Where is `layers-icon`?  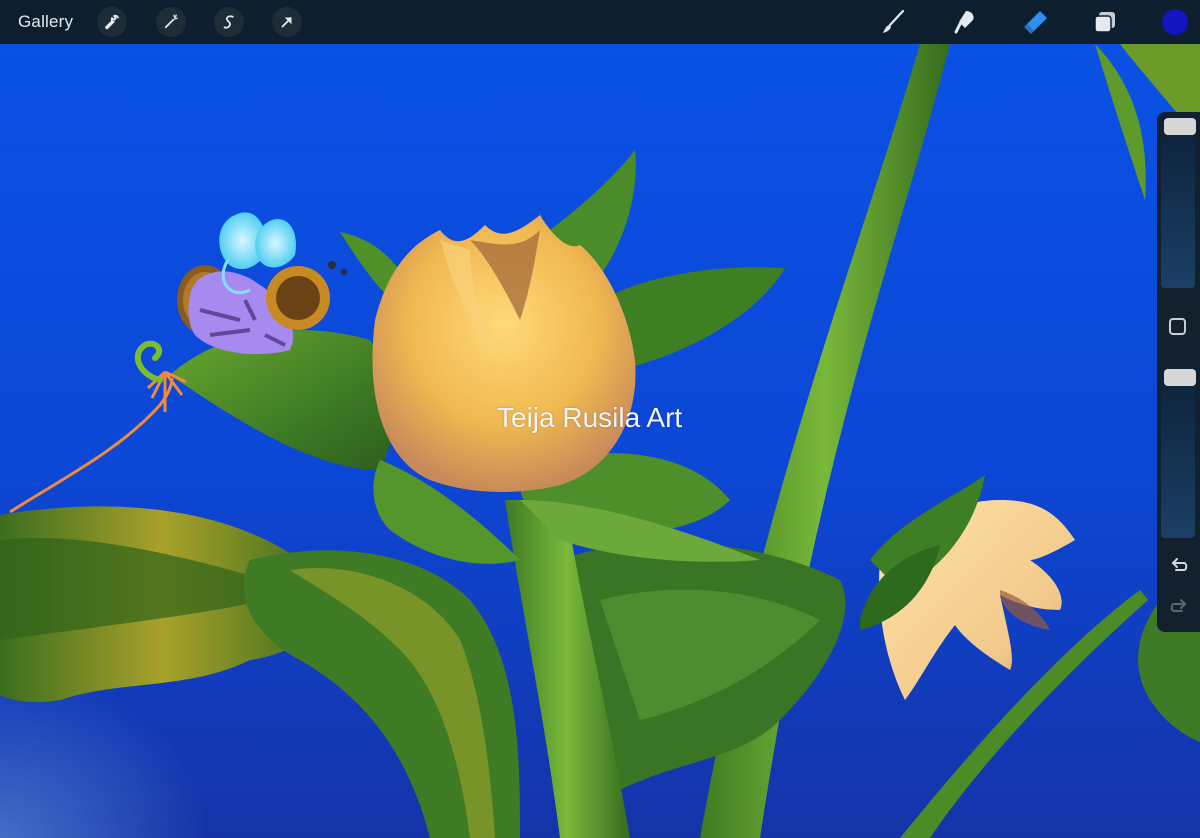
layers-icon is located at coordinates (1104, 22).